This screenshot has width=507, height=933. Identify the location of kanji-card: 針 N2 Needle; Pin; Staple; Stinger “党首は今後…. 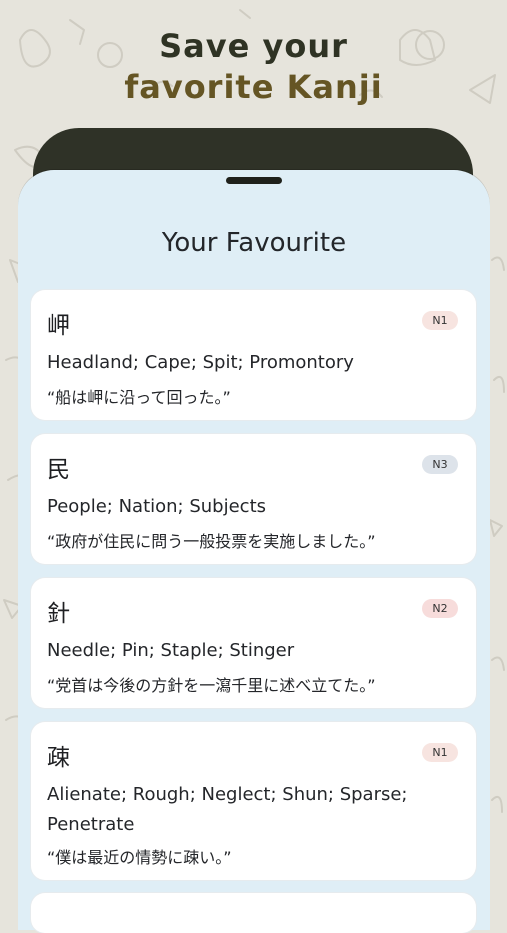
(253, 643).